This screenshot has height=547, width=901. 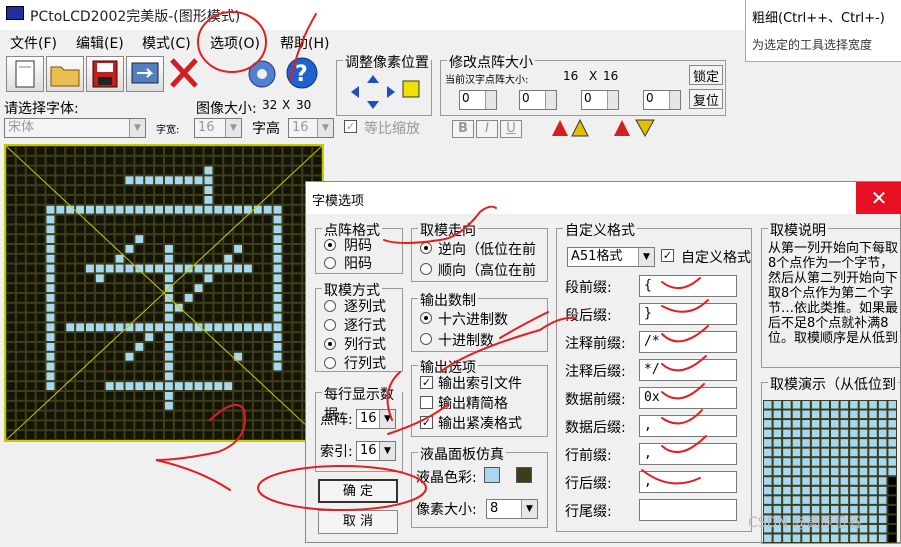 I want to click on radio-forward, so click(x=426, y=269).